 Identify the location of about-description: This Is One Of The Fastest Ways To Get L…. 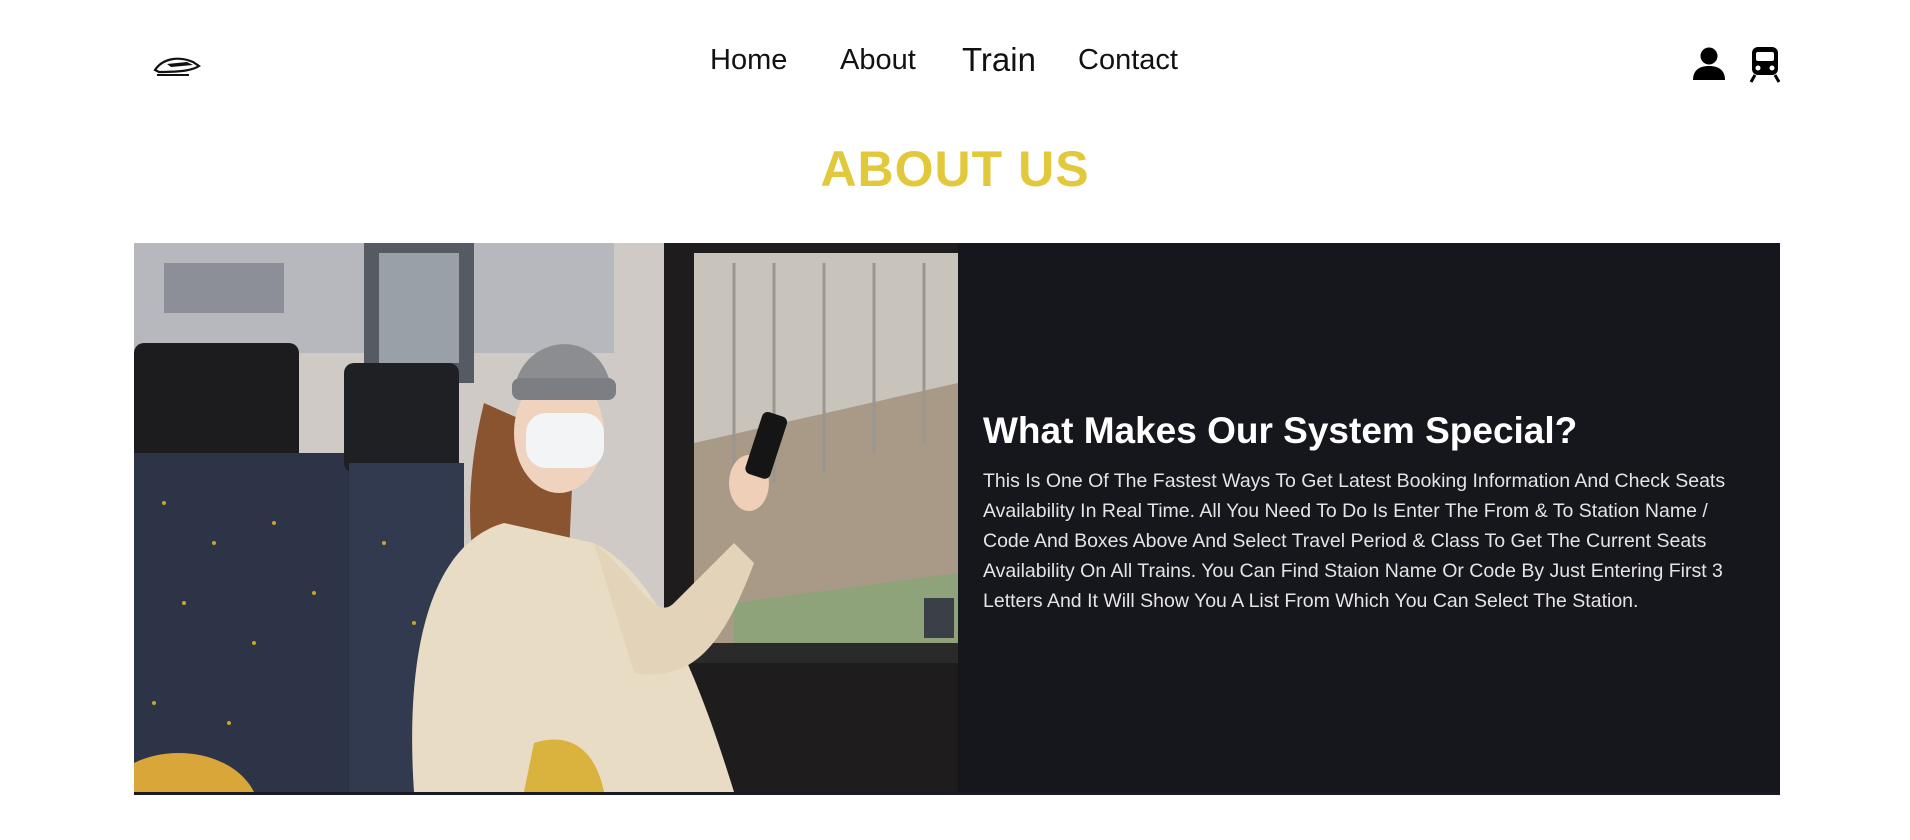
(1354, 541).